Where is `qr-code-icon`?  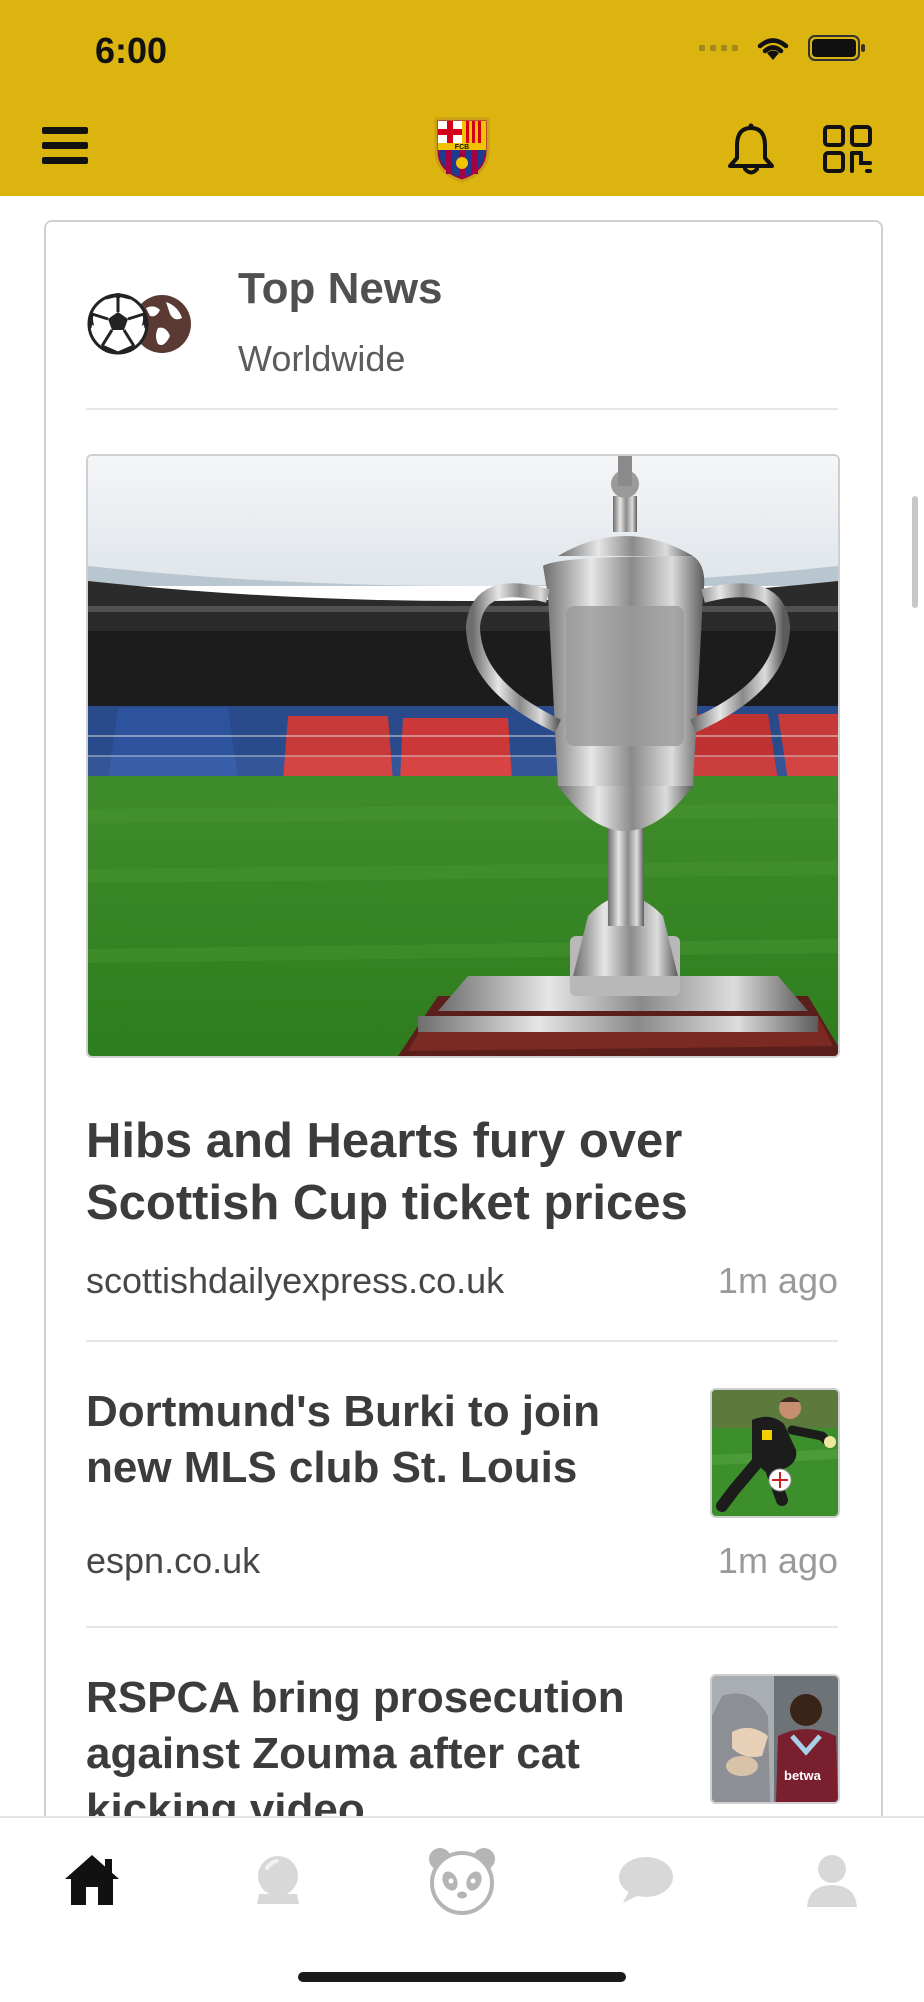
qr-code-icon is located at coordinates (848, 149).